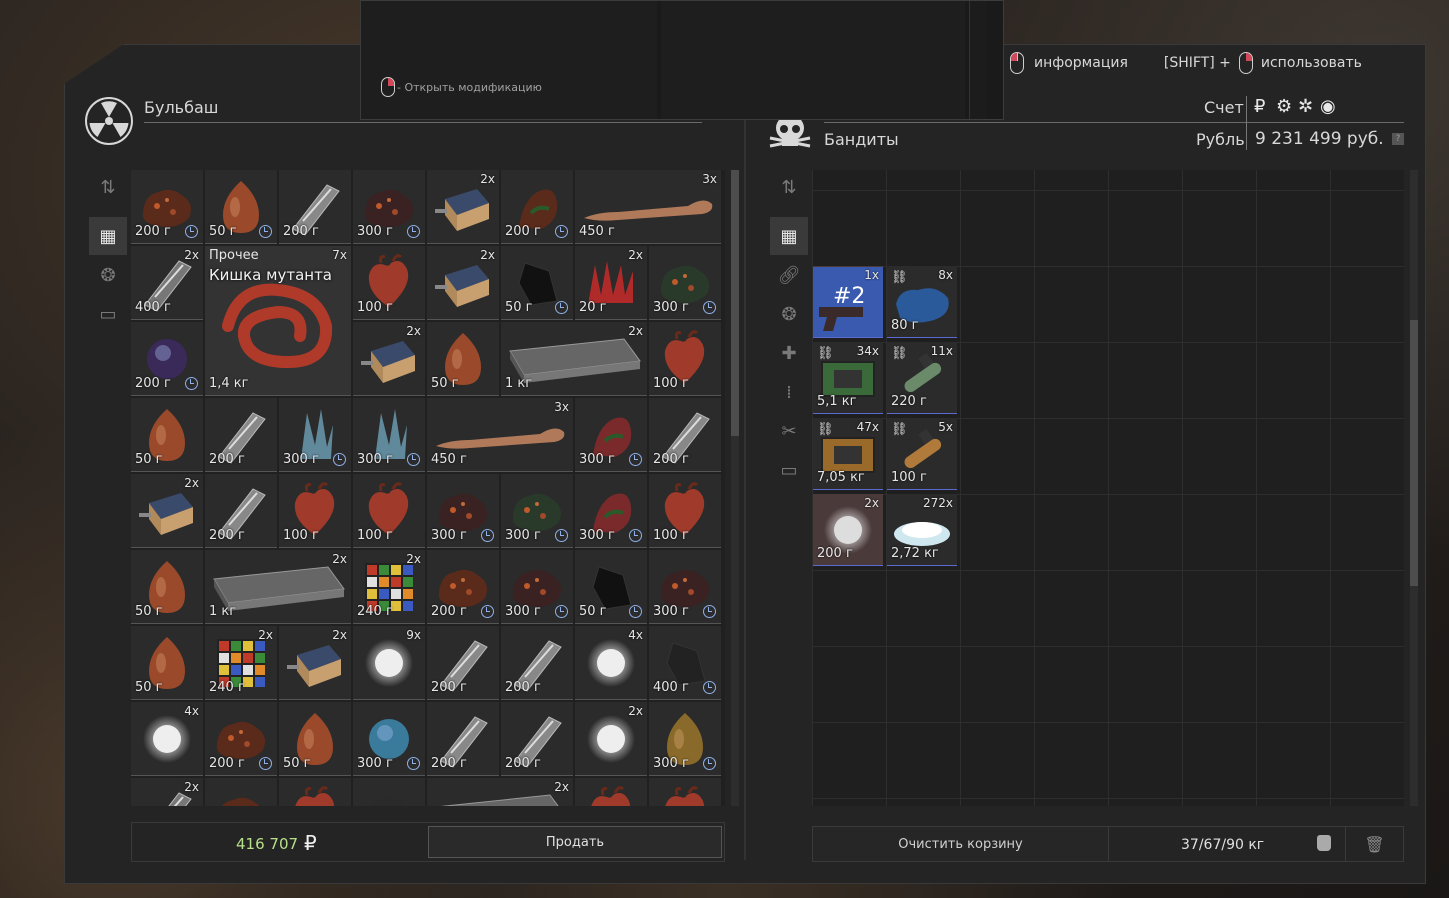  I want to click on cart-item-cell: ⛓ 5x 100 г, so click(922, 454).